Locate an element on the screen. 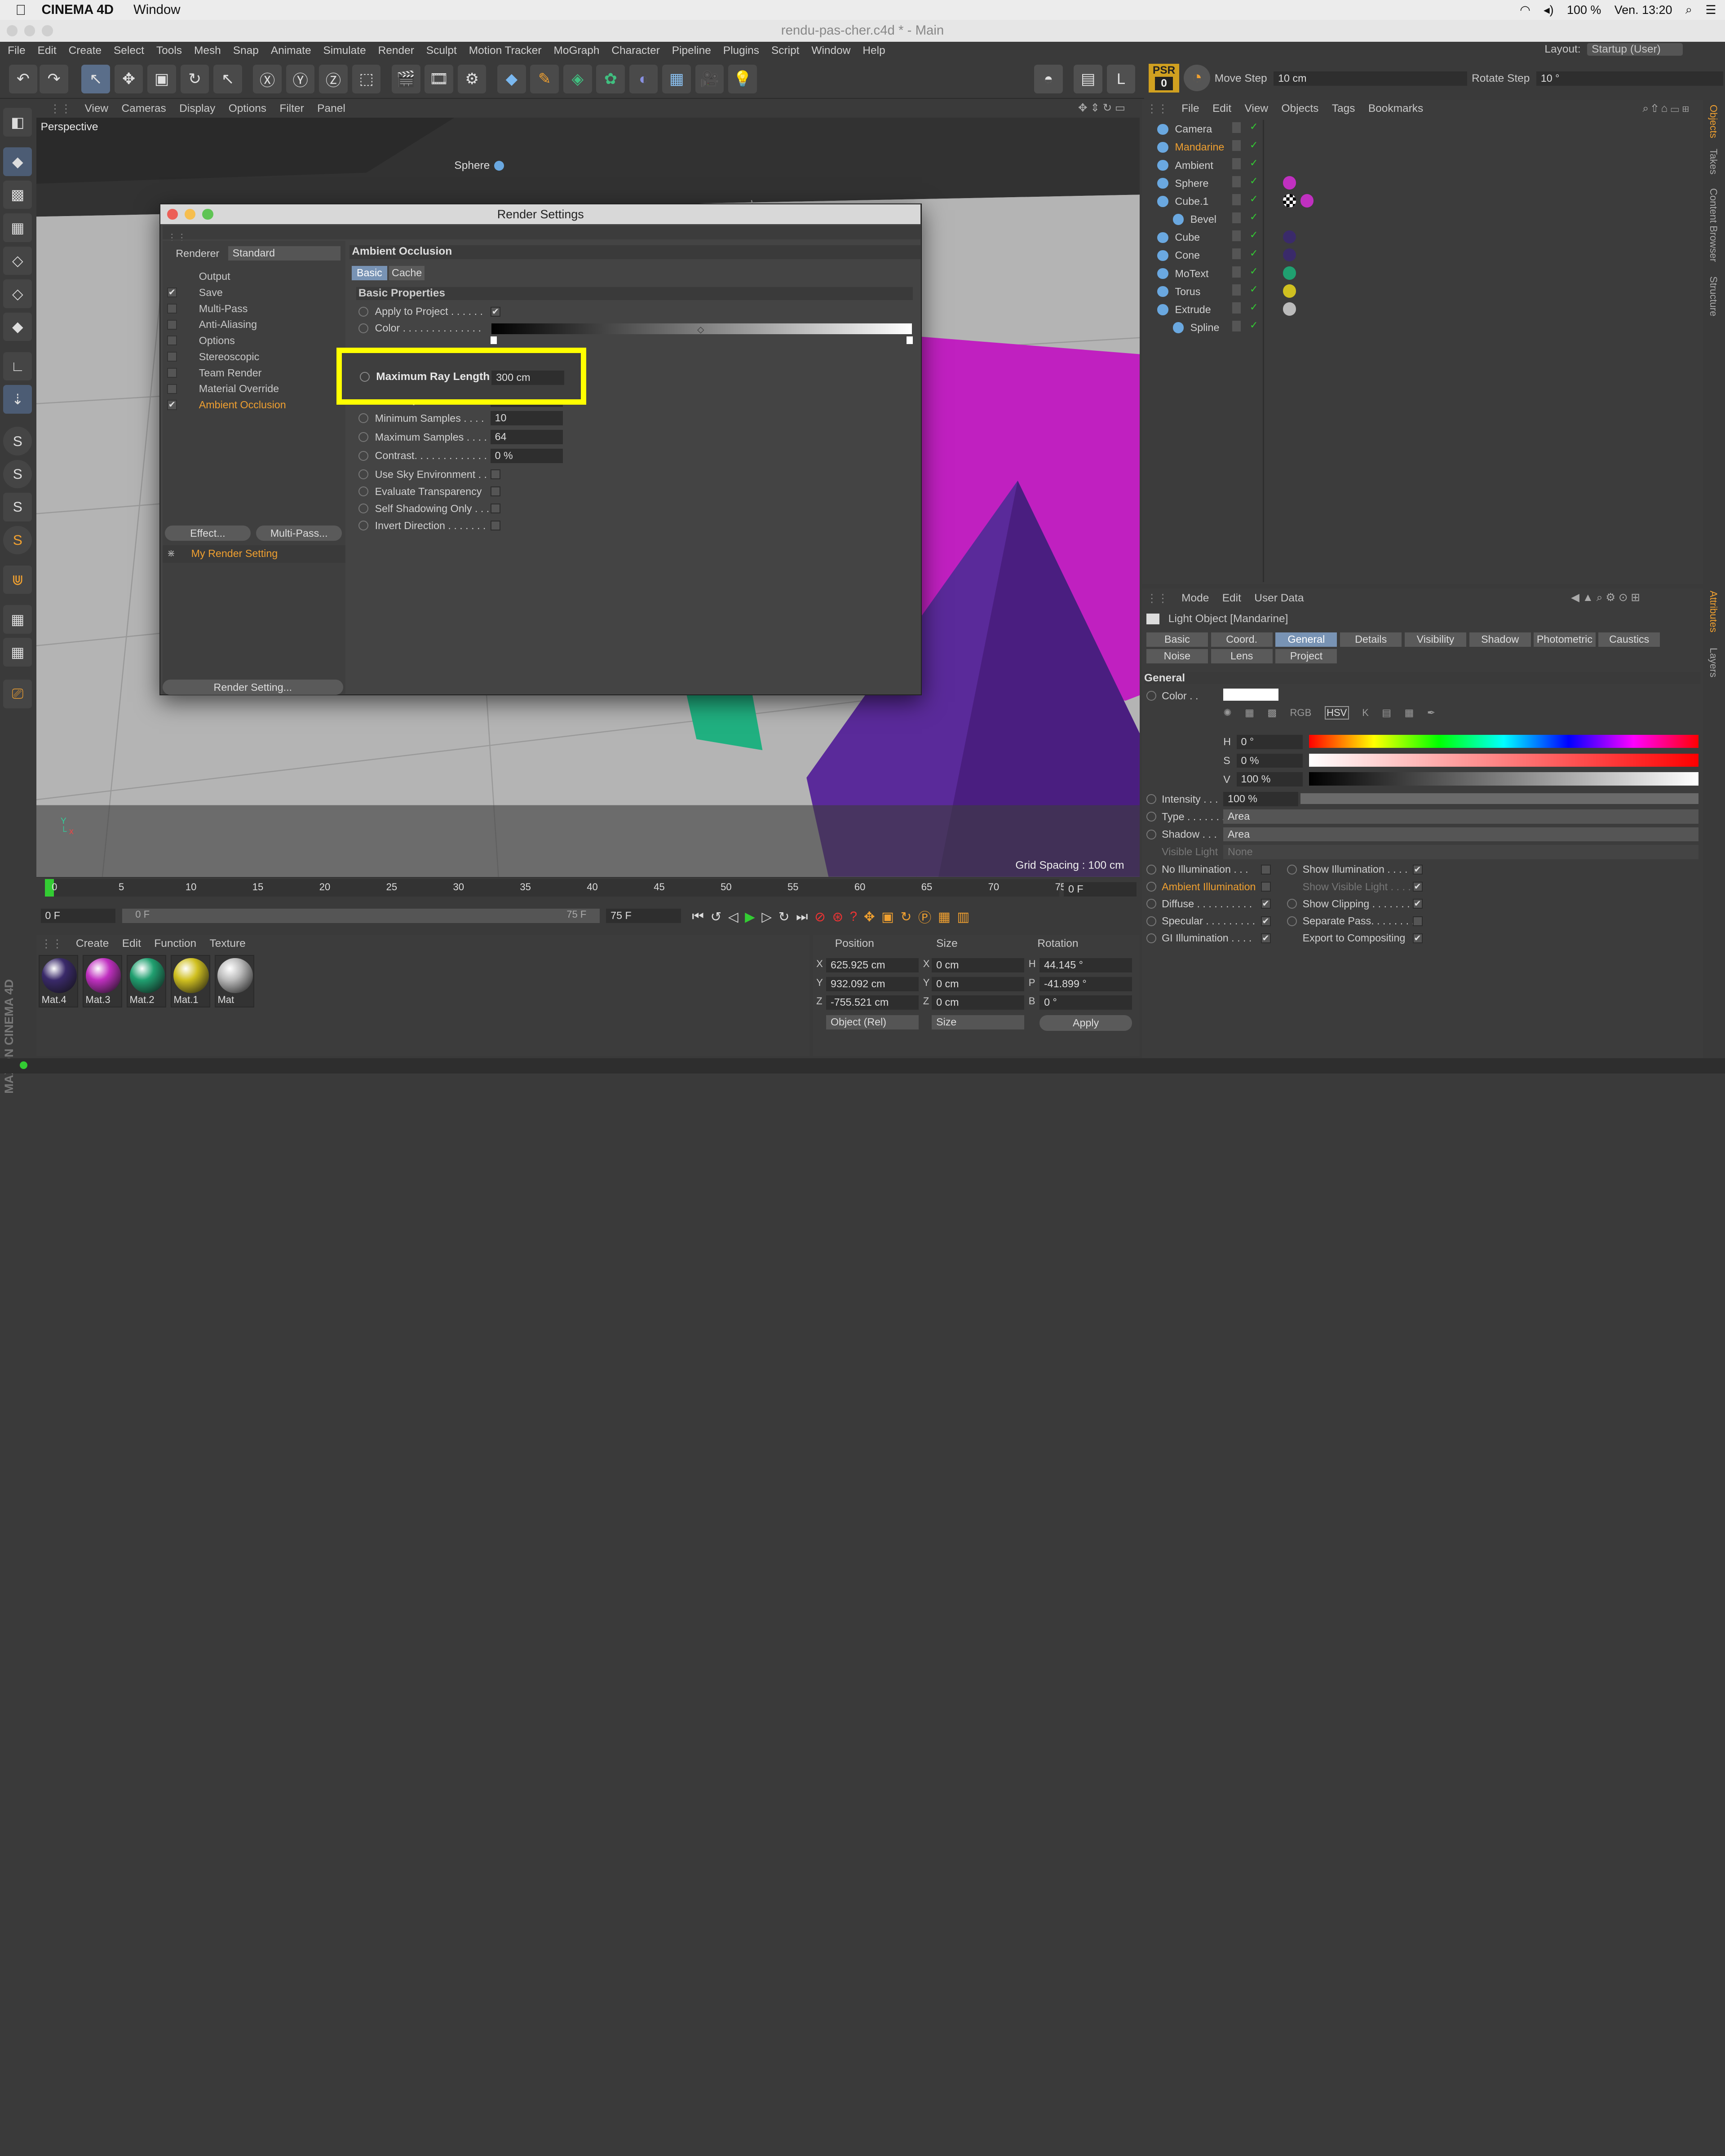 Image resolution: width=1725 pixels, height=2156 pixels. material-swatch: Mat is located at coordinates (234, 982).